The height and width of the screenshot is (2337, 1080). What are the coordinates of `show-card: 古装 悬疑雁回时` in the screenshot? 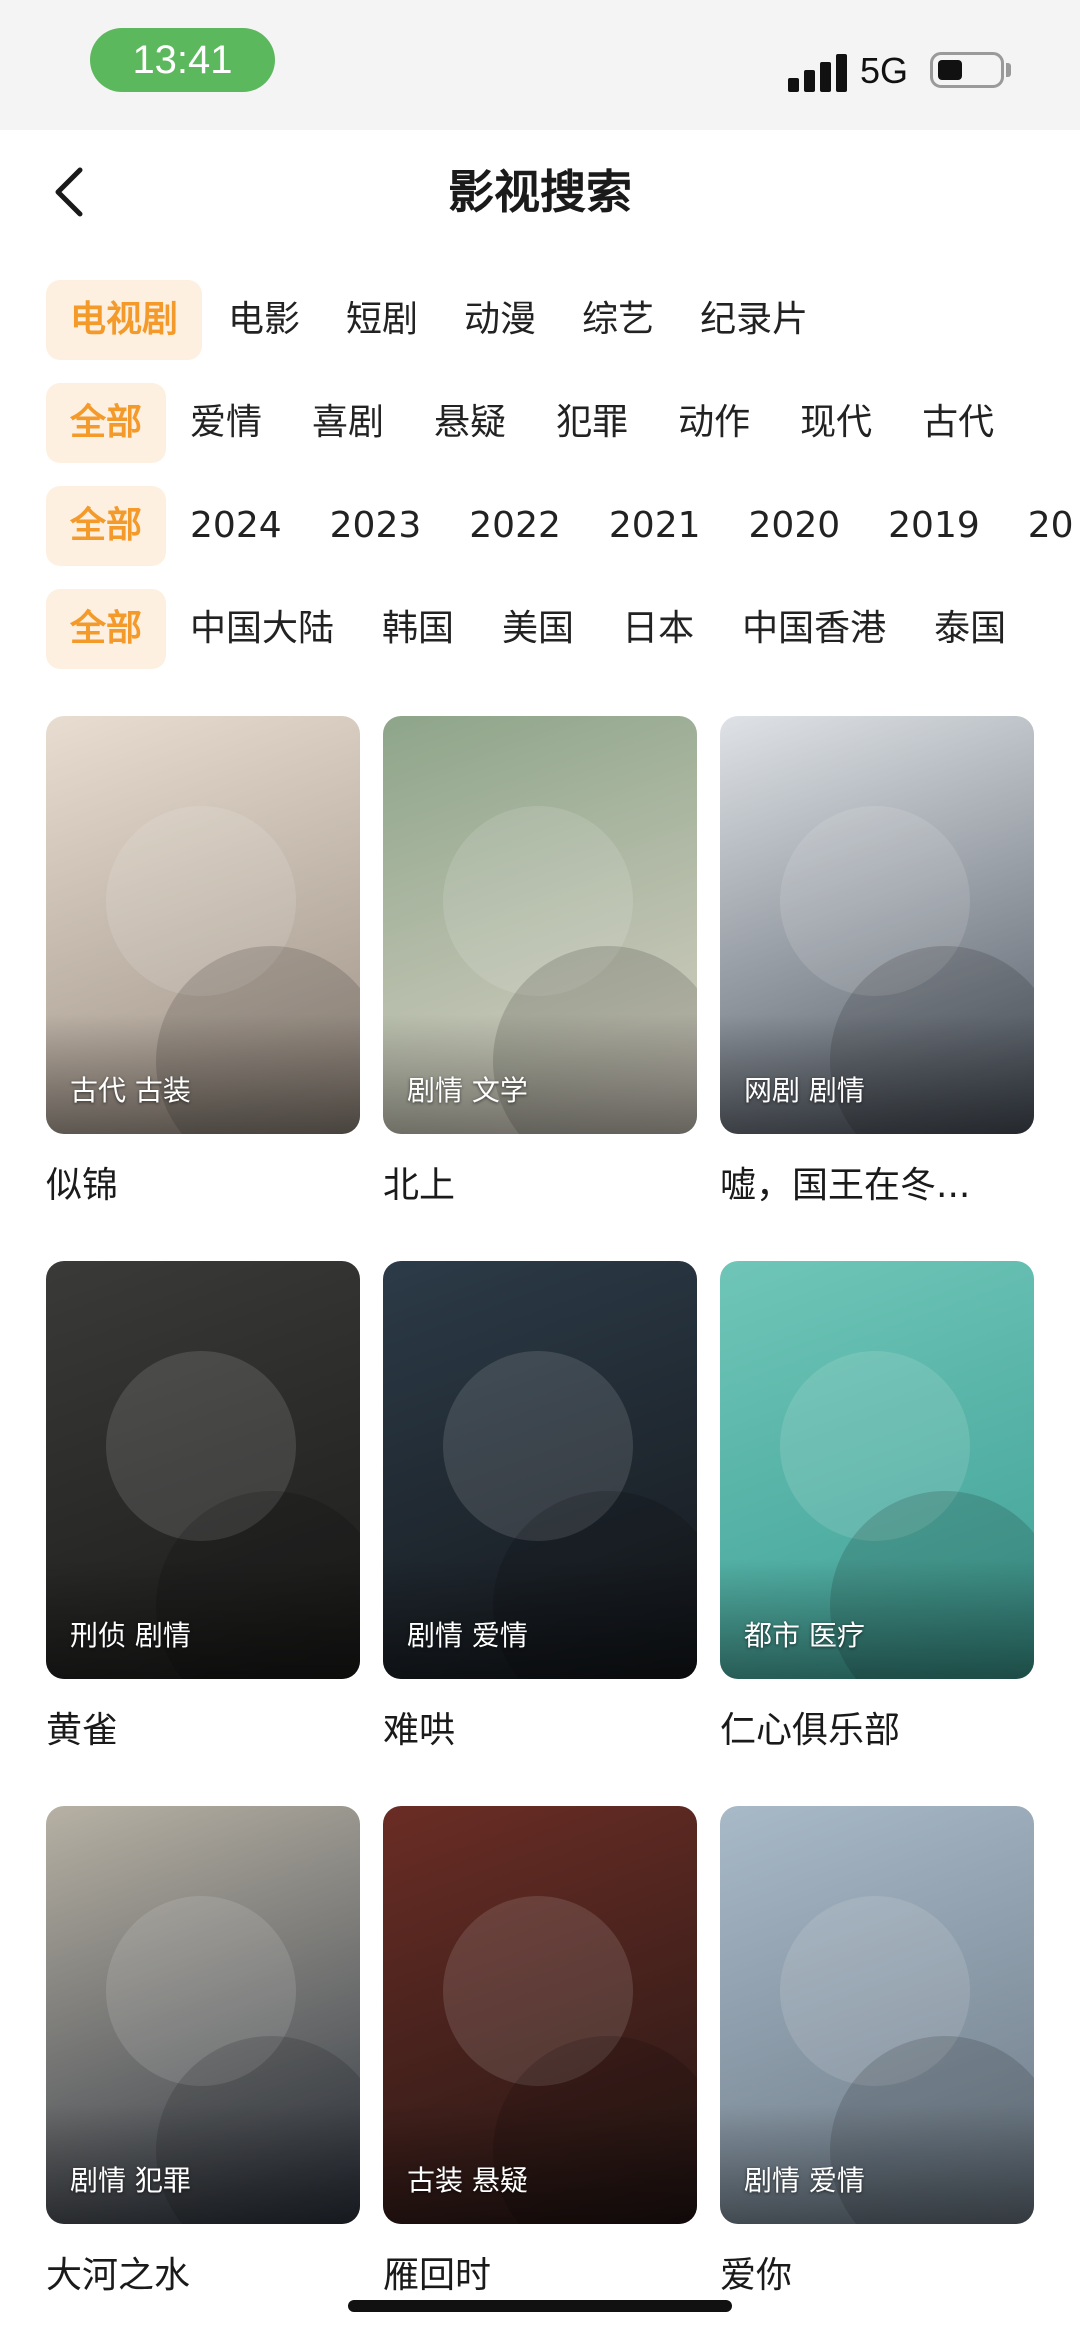 It's located at (540, 2053).